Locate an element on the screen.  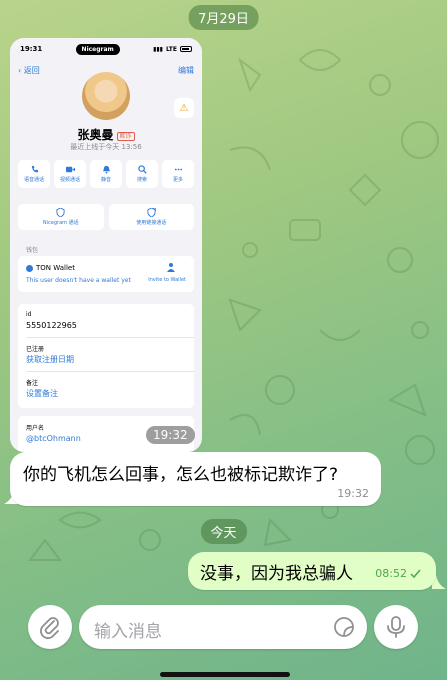
read-check-icon is located at coordinates (415, 573).